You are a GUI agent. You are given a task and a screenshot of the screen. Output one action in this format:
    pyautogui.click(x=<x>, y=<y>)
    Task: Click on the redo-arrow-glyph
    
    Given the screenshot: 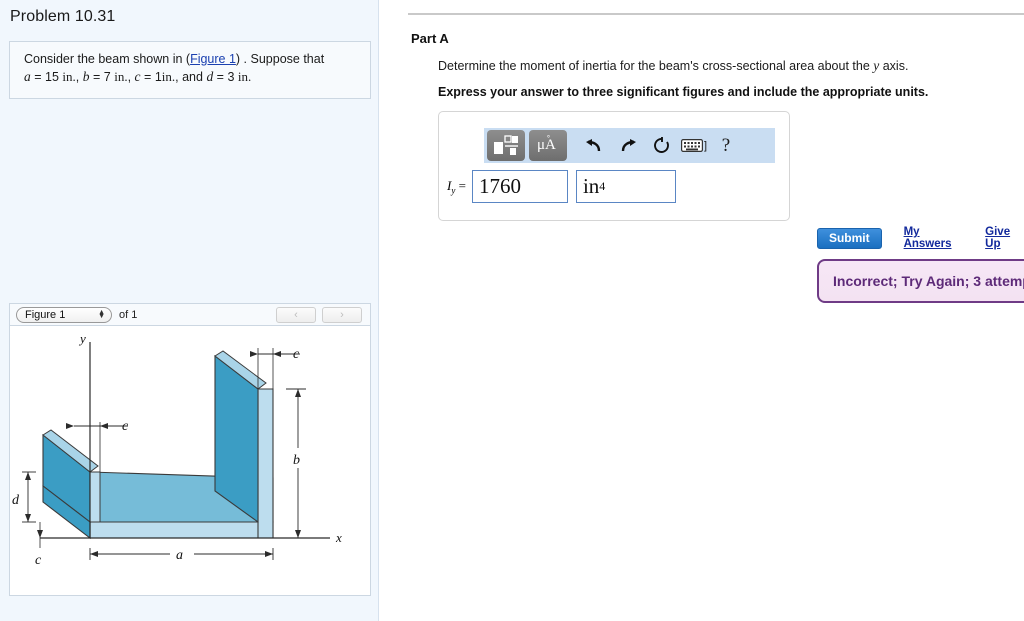 What is the action you would take?
    pyautogui.click(x=628, y=144)
    